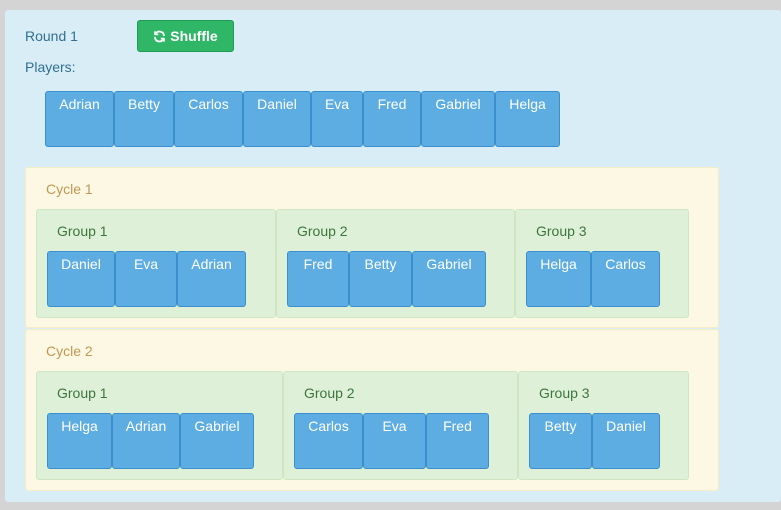 The image size is (781, 510). What do you see at coordinates (194, 36) in the screenshot?
I see `shuffle-label: Shuffle` at bounding box center [194, 36].